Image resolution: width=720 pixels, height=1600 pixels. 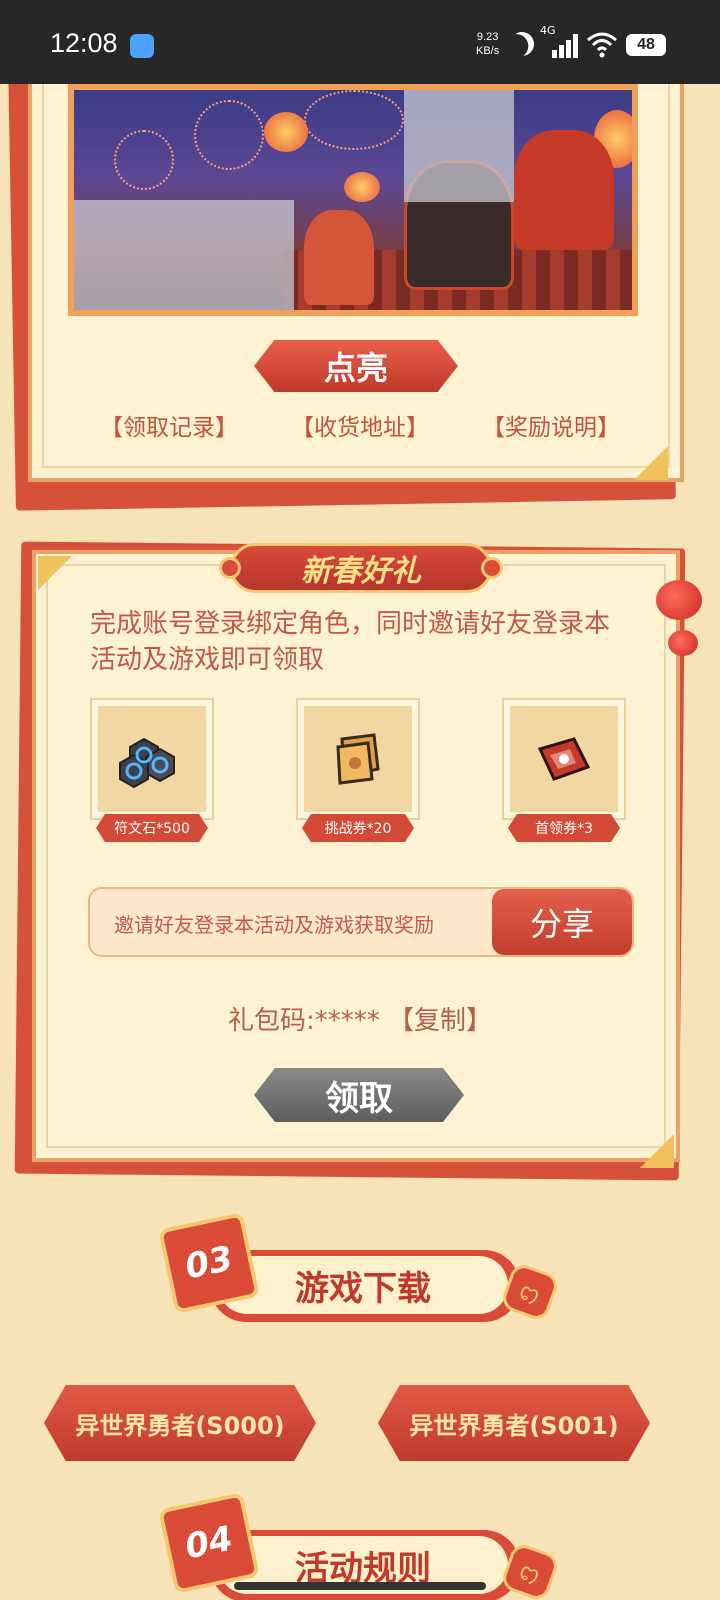 What do you see at coordinates (358, 759) in the screenshot?
I see `challenge-ticket-icon` at bounding box center [358, 759].